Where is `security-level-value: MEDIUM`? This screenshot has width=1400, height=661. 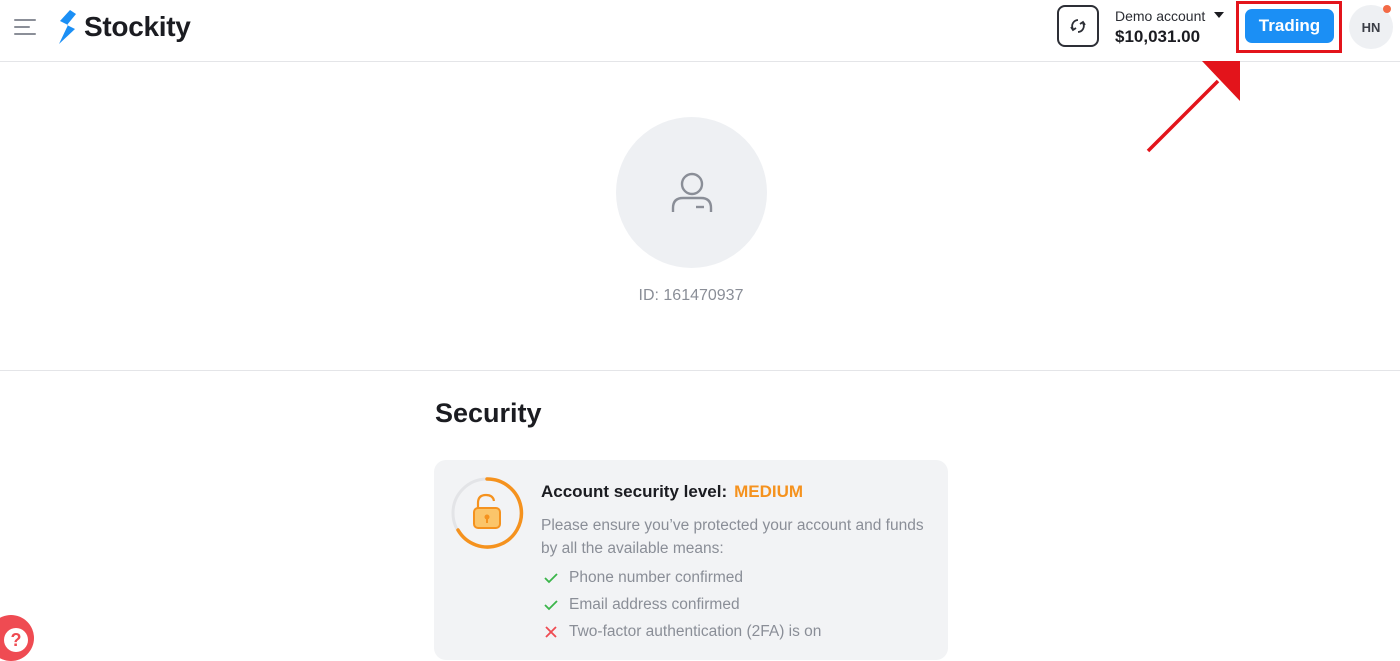
security-level-value: MEDIUM is located at coordinates (769, 491).